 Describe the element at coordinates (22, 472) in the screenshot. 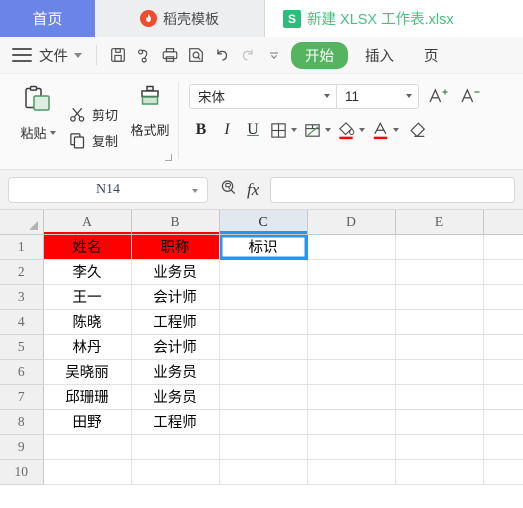

I see `row-header-10: 10` at that location.